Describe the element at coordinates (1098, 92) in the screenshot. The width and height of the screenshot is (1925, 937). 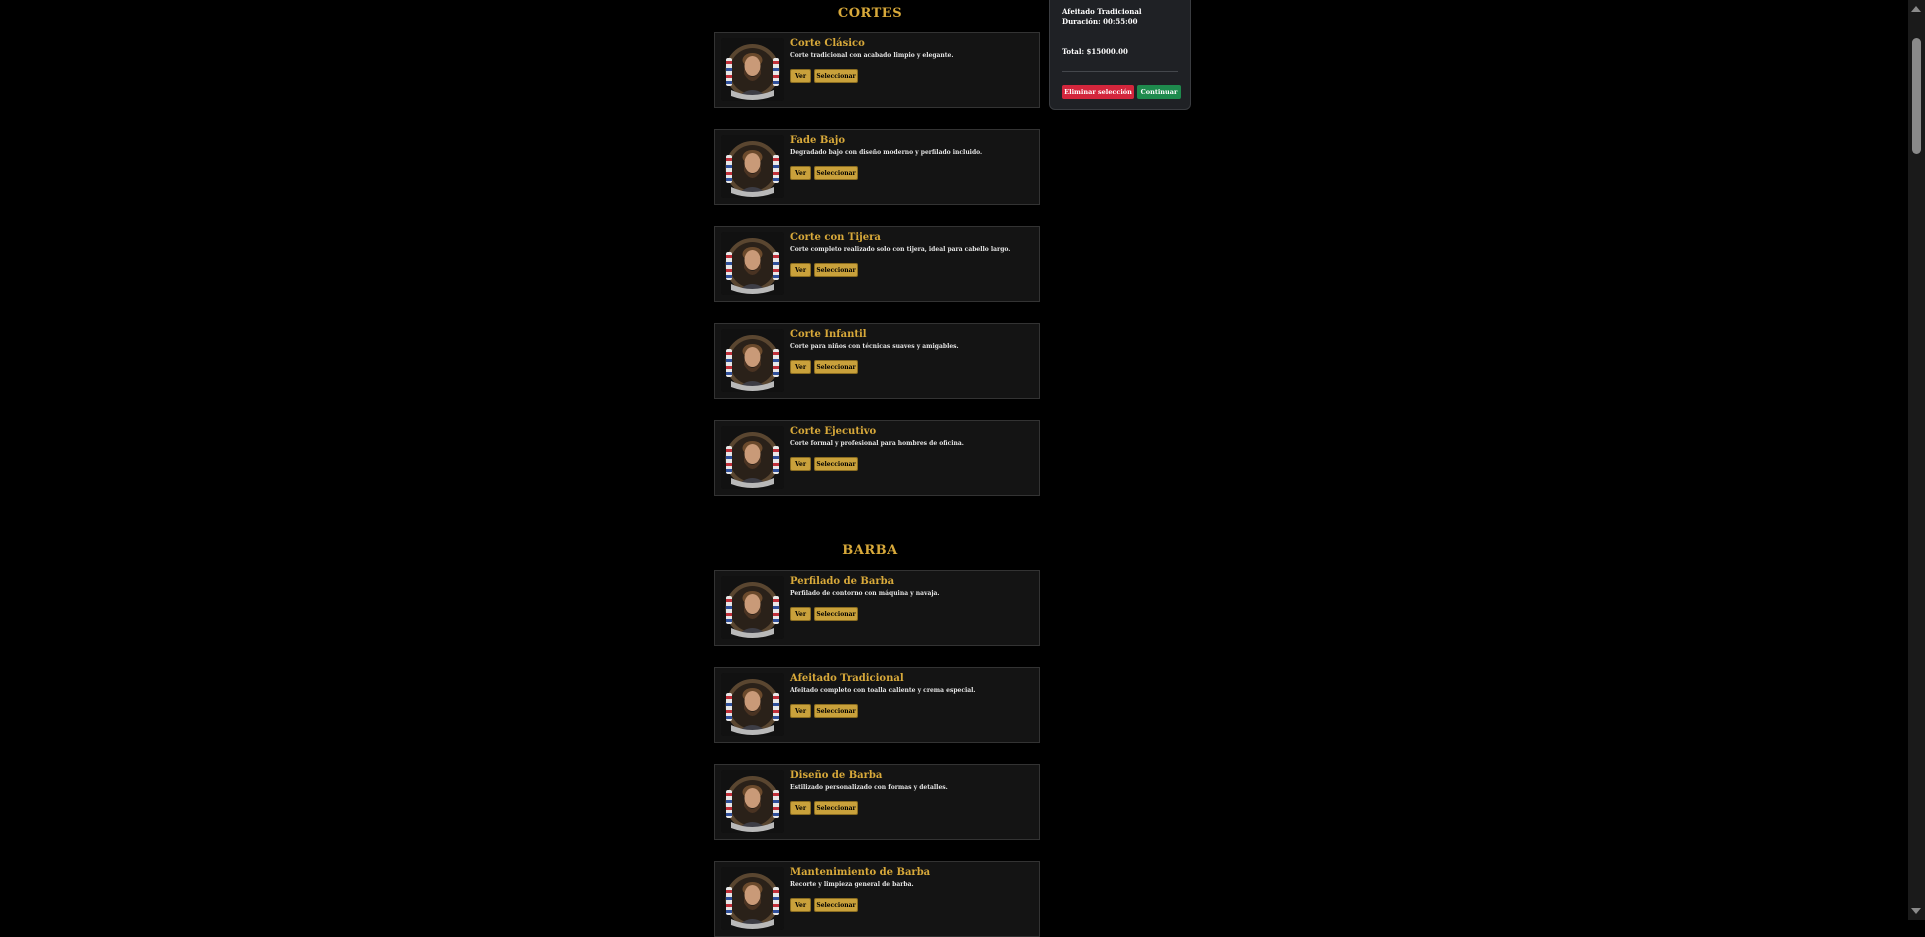
I see `remove-selection-button: Eliminar selección` at that location.